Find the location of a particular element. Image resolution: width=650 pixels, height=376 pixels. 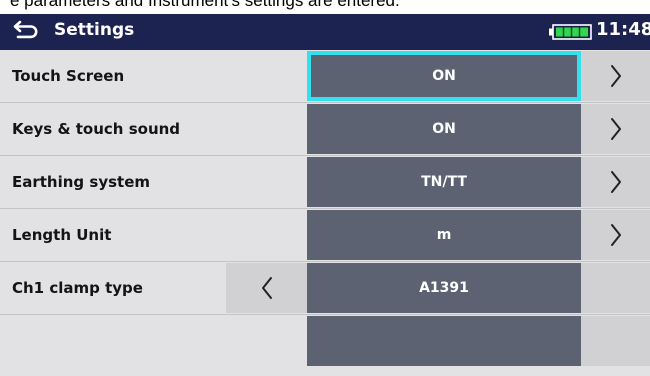

previous-option-button is located at coordinates (266, 288).